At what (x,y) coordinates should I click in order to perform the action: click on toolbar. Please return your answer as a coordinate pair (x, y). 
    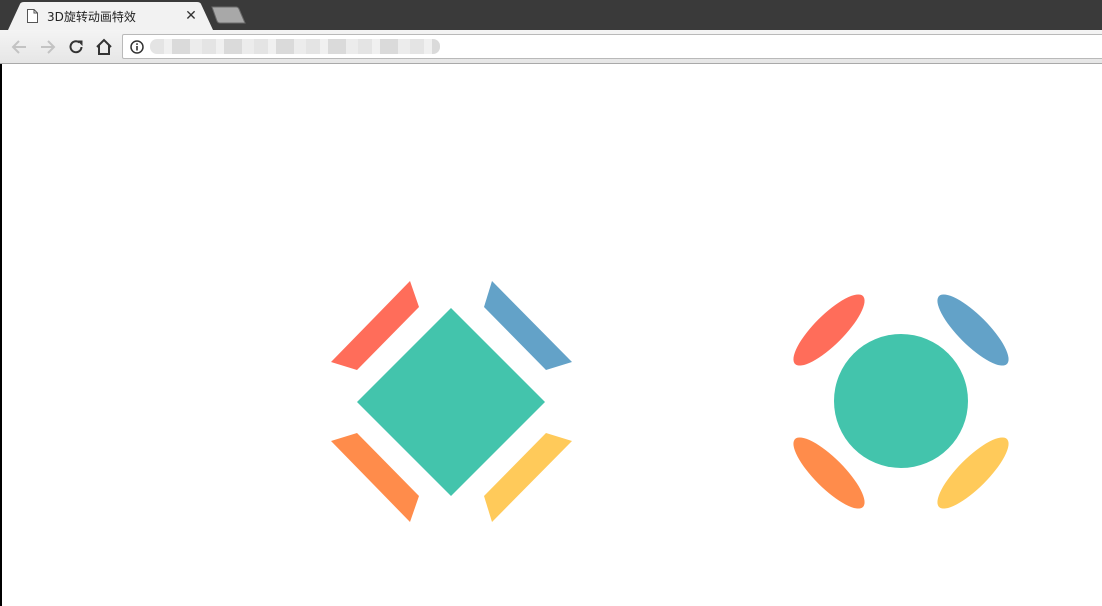
    Looking at the image, I should click on (551, 47).